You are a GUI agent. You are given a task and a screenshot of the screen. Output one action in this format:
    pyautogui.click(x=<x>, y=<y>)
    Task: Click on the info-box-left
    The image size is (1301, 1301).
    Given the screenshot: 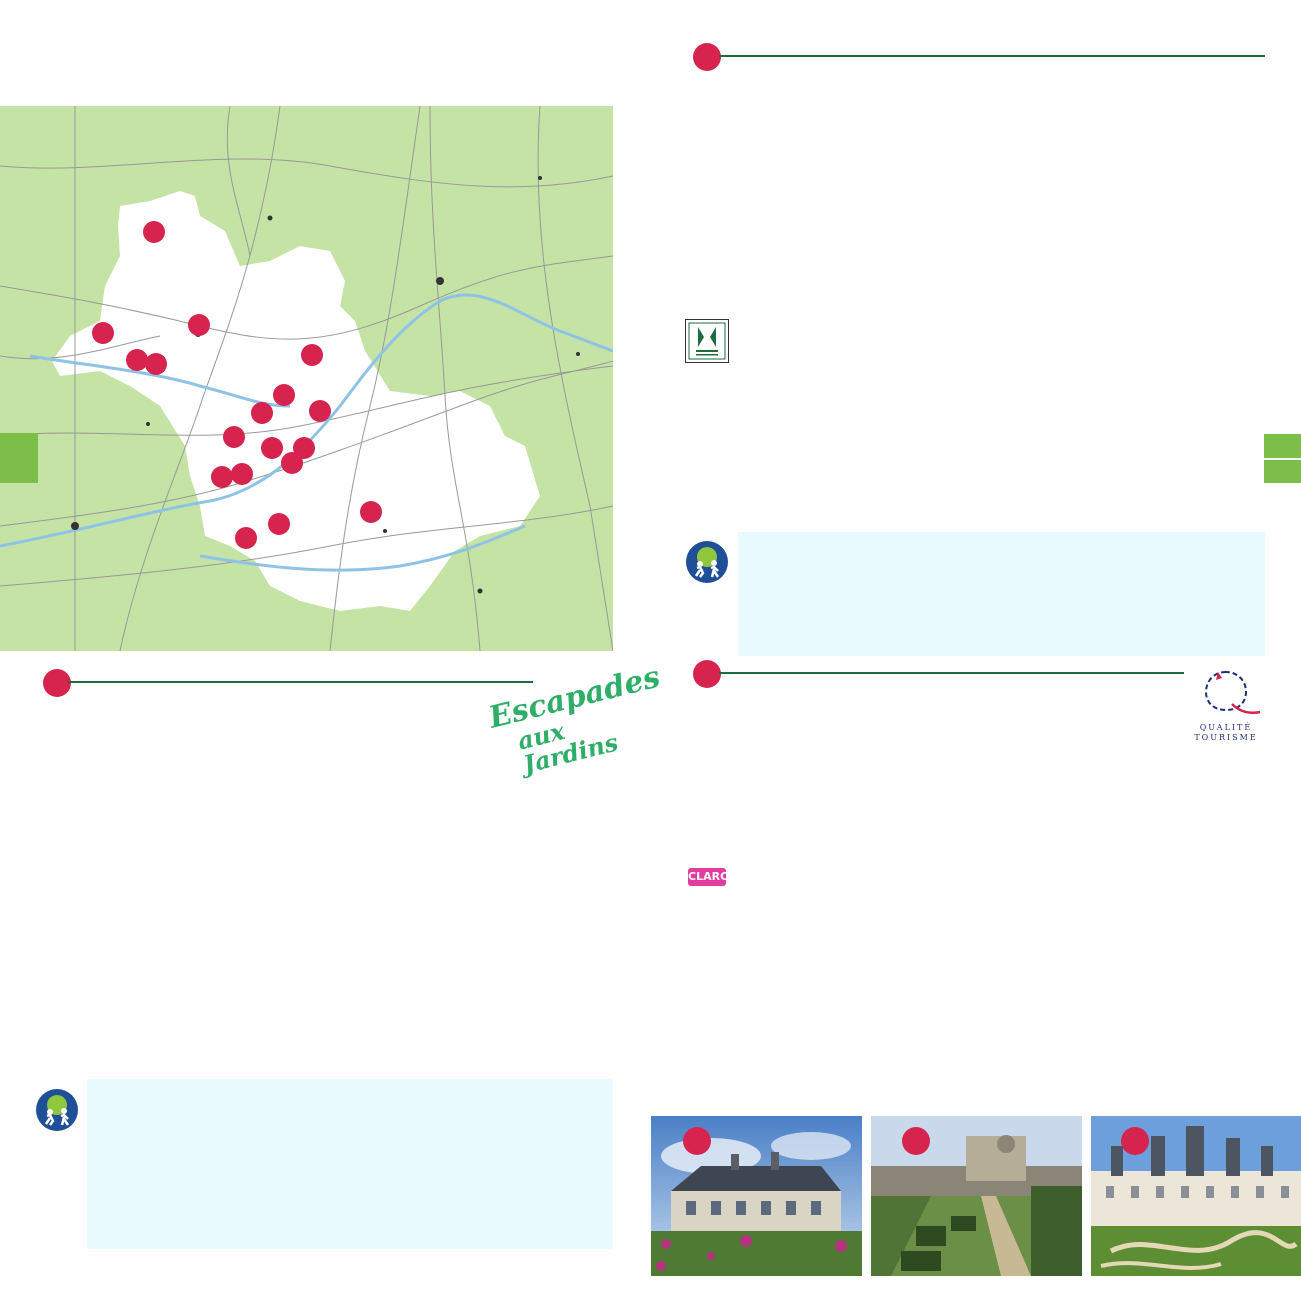 What is the action you would take?
    pyautogui.click(x=350, y=1164)
    